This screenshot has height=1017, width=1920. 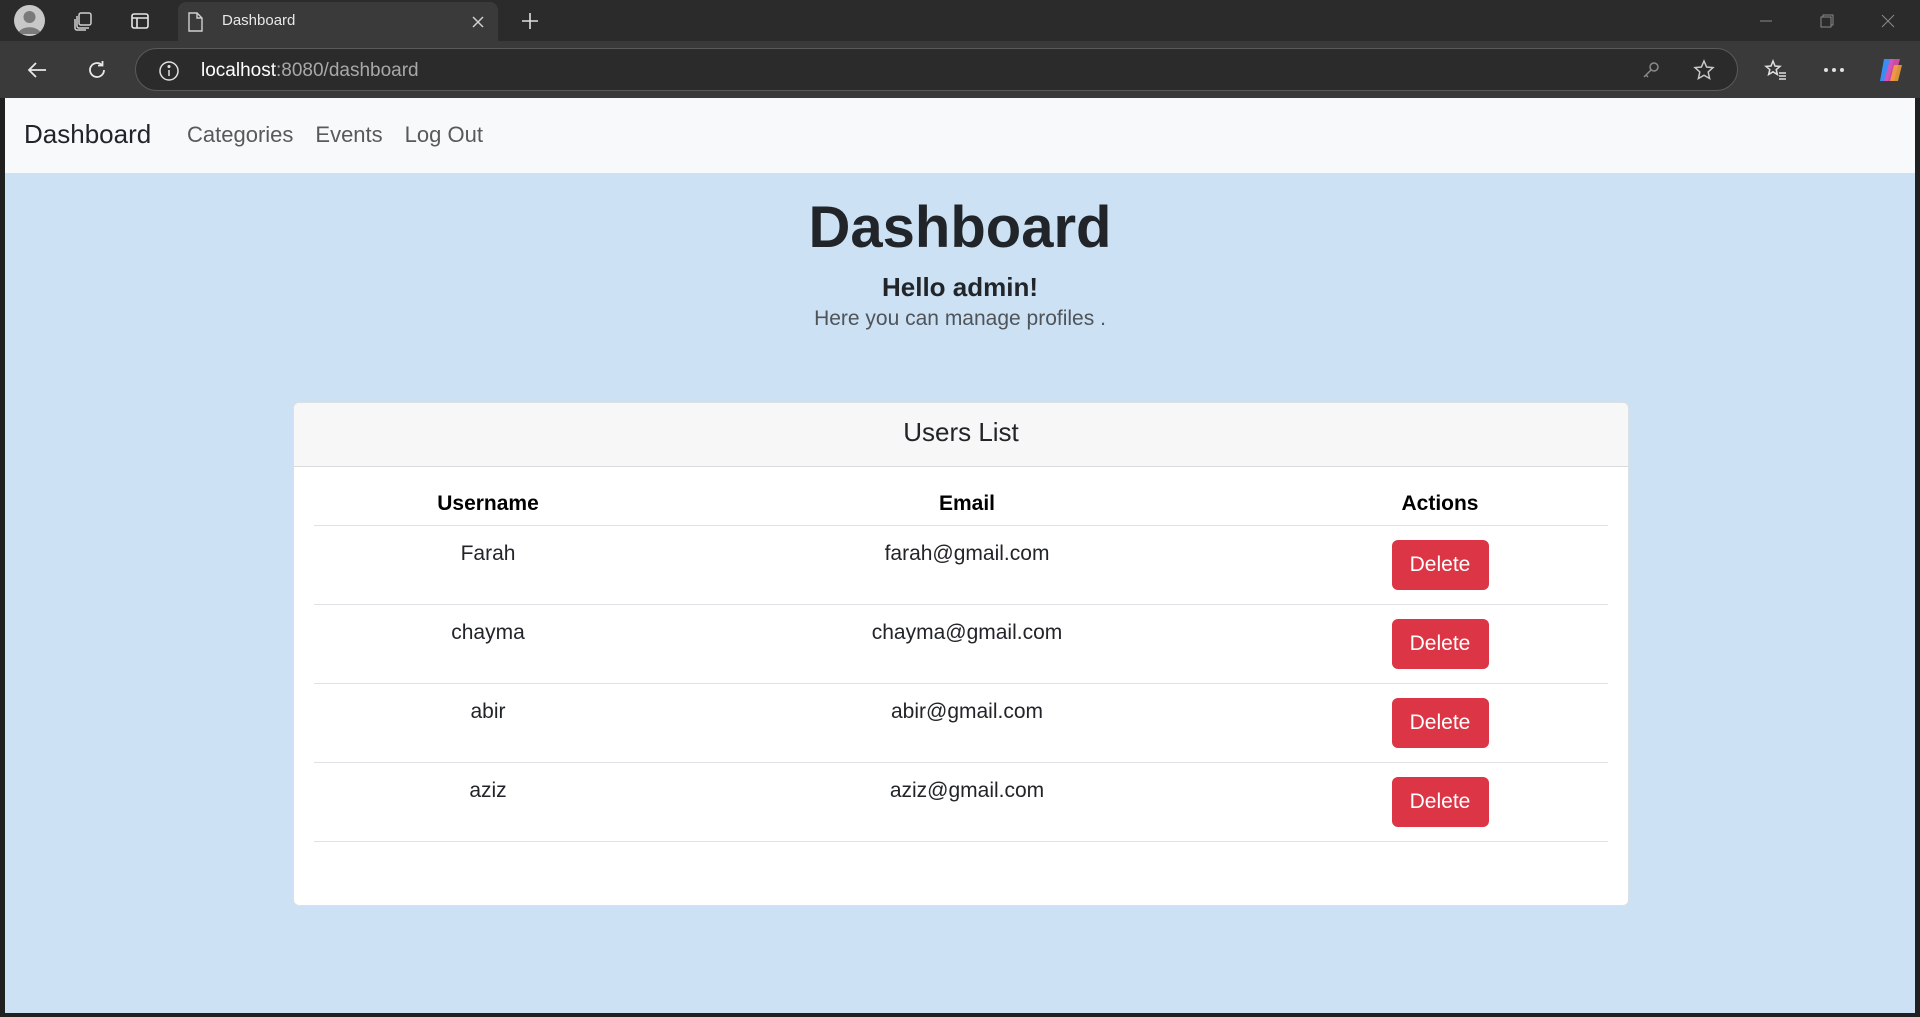 I want to click on new-tab-icon, so click(x=530, y=21).